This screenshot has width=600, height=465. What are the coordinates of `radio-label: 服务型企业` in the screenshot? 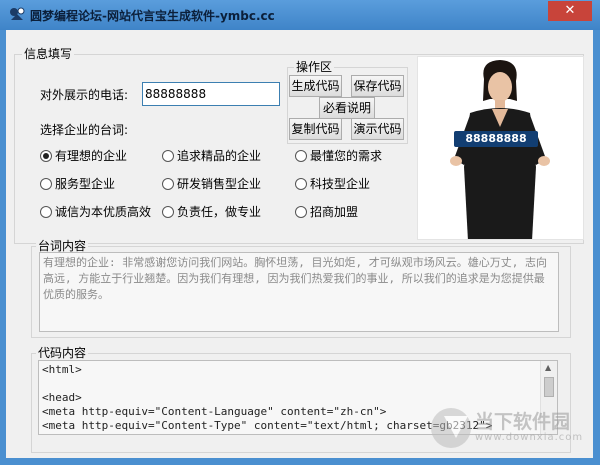 It's located at (85, 184).